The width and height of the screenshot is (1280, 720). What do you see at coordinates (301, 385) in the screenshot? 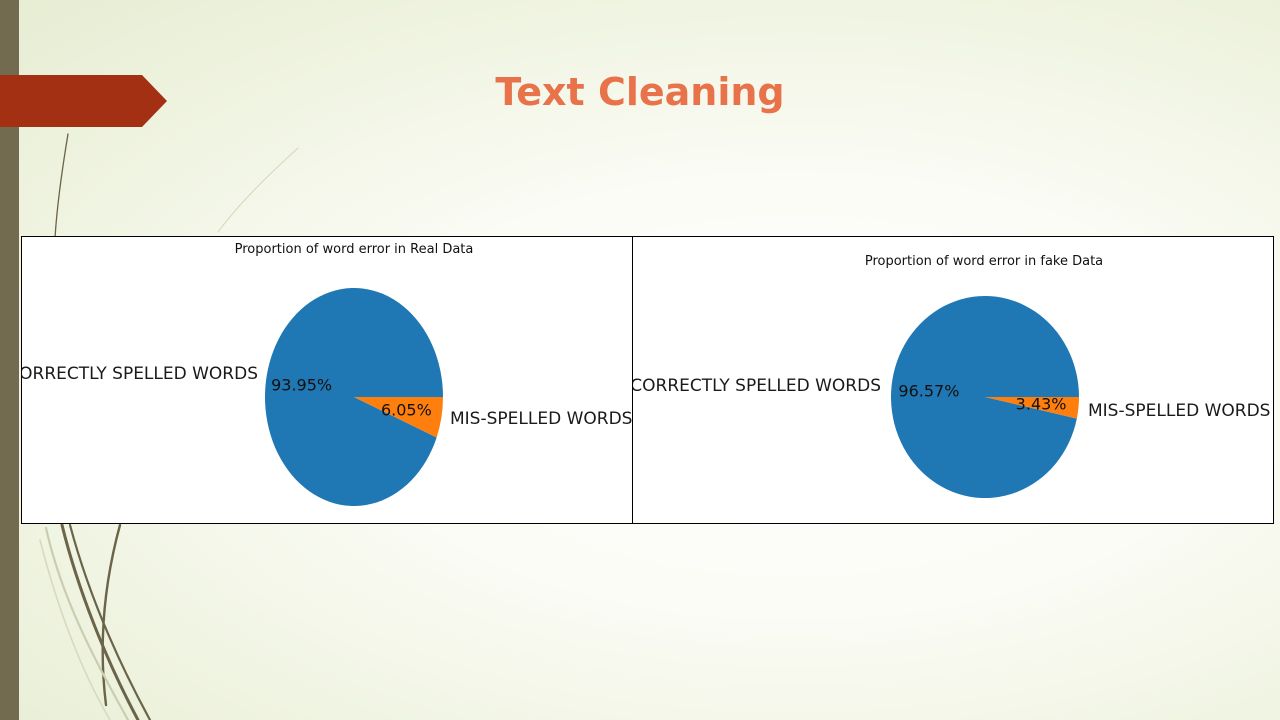
I see `pie-percent-label: 93.95%` at bounding box center [301, 385].